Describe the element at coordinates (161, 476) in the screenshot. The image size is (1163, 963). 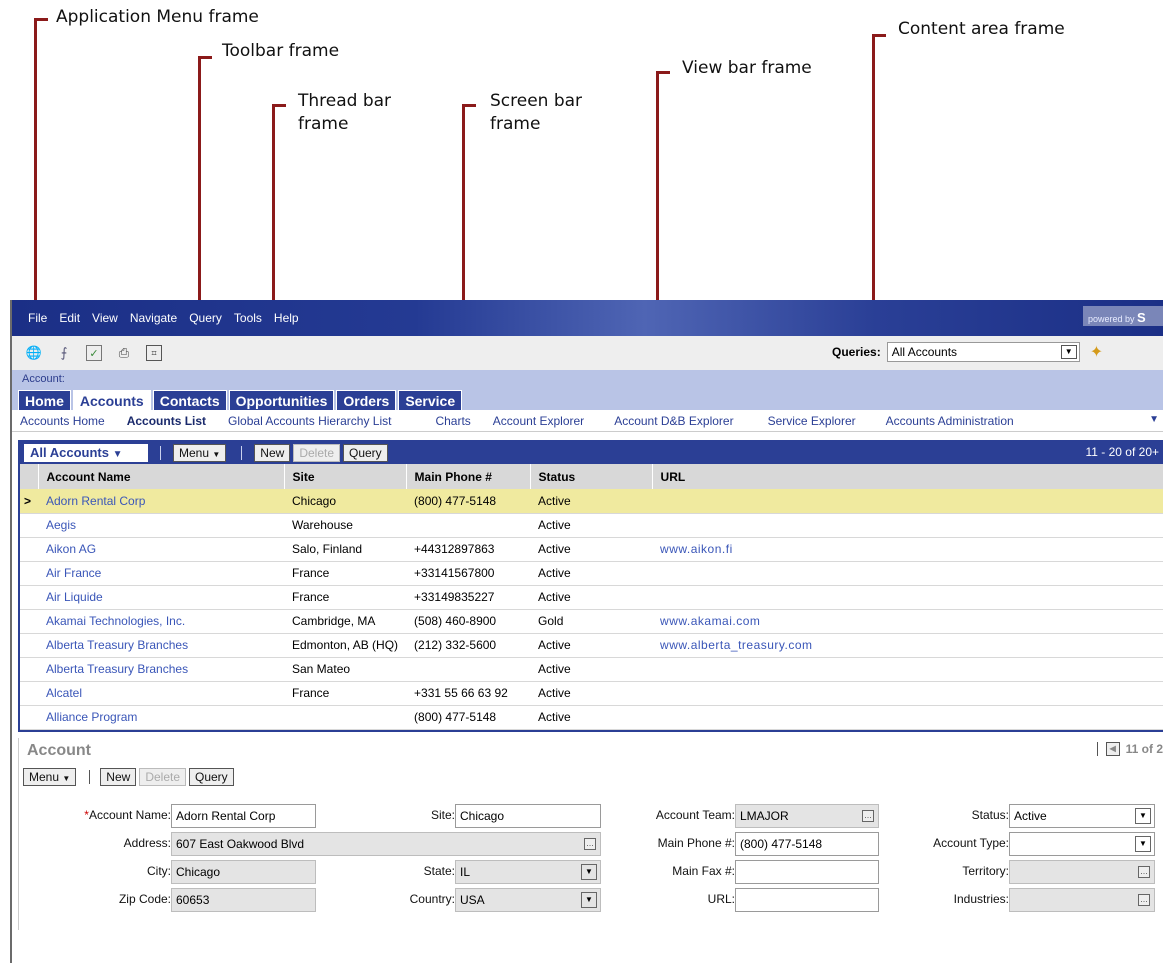
I see `column-account-name: Account Name` at that location.